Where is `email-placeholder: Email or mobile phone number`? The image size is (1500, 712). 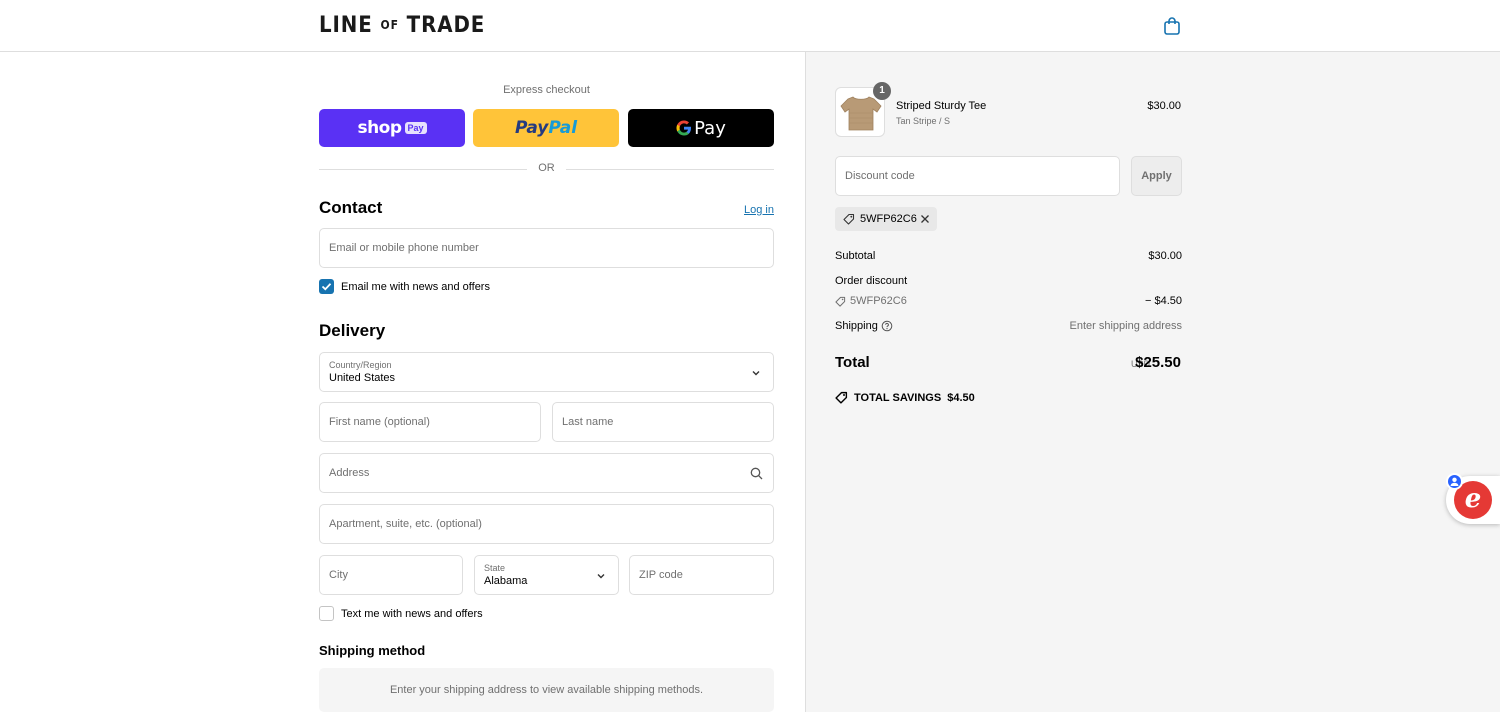 email-placeholder: Email or mobile phone number is located at coordinates (404, 248).